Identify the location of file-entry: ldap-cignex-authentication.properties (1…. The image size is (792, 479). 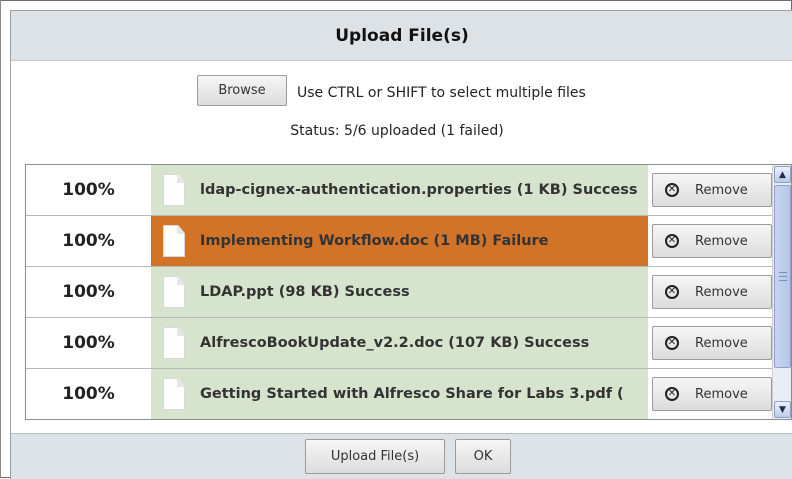
(399, 190).